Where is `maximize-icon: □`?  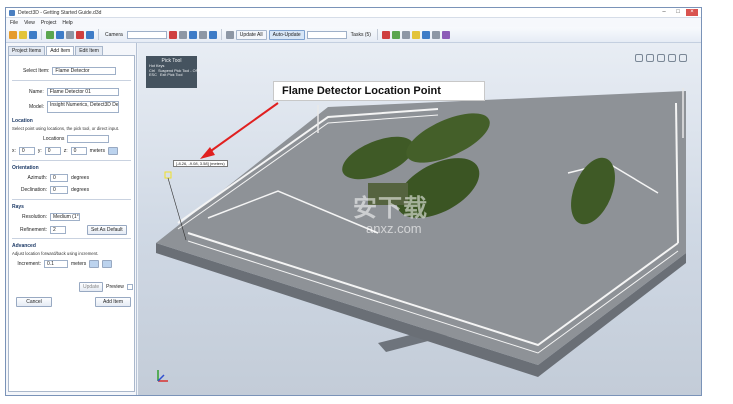 maximize-icon: □ is located at coordinates (678, 12).